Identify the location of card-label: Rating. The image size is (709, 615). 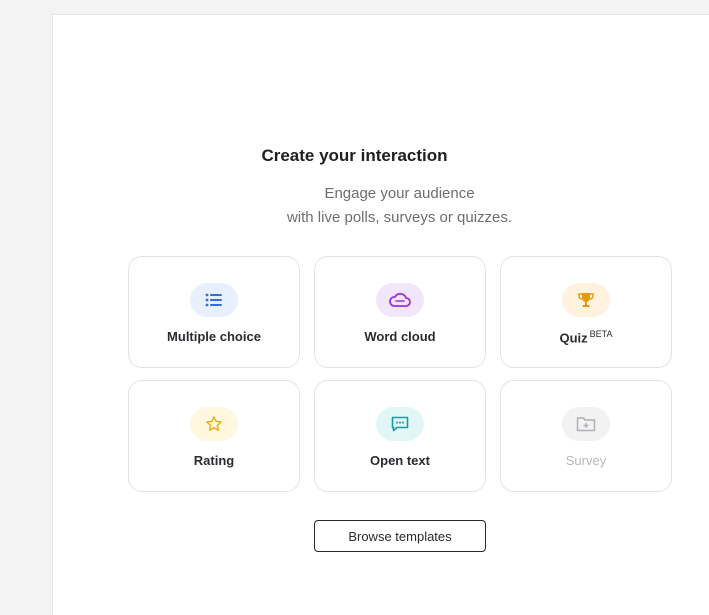
(214, 460).